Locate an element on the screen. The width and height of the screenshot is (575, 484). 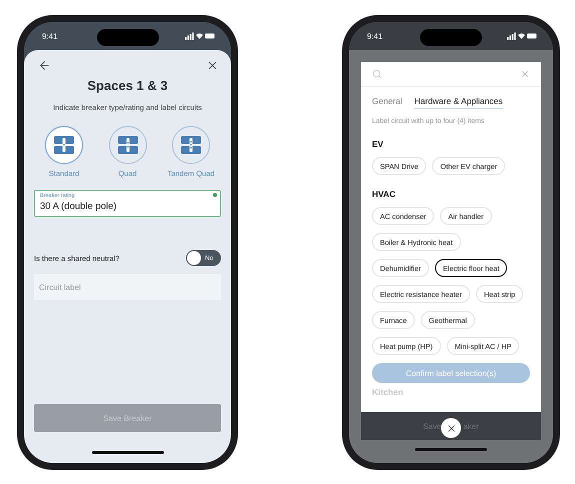
group-heading: EV is located at coordinates (378, 144).